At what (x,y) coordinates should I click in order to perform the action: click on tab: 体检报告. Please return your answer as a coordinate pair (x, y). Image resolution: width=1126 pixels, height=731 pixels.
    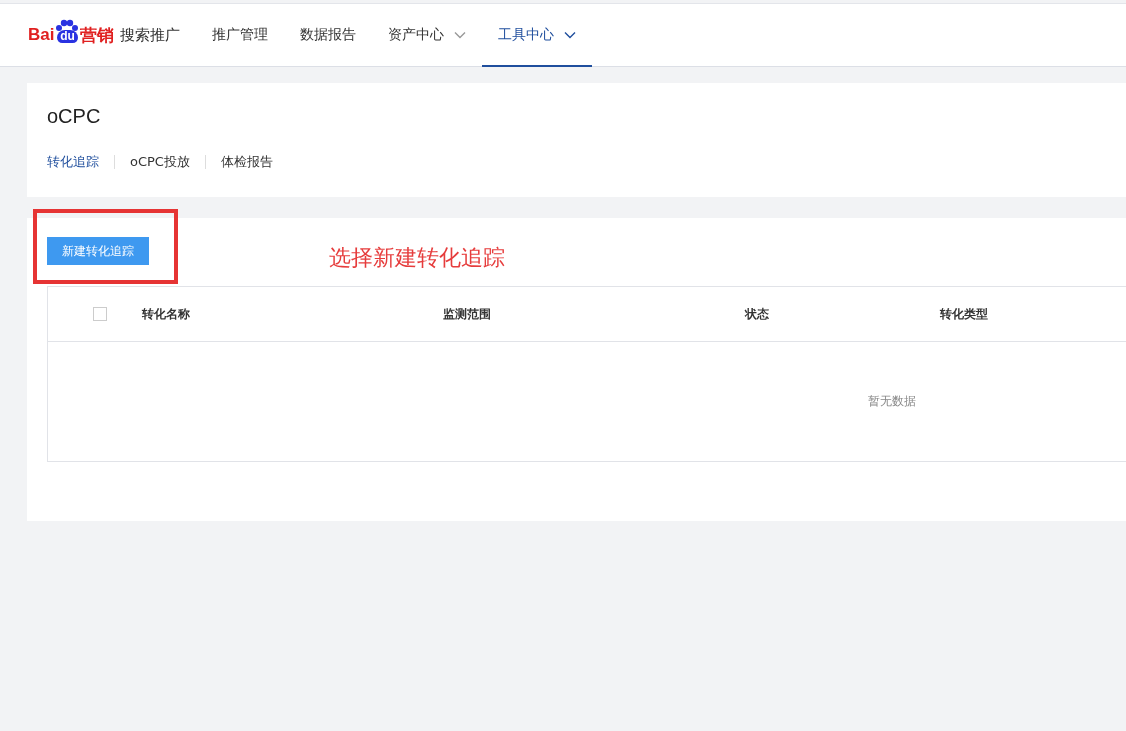
    Looking at the image, I should click on (246, 162).